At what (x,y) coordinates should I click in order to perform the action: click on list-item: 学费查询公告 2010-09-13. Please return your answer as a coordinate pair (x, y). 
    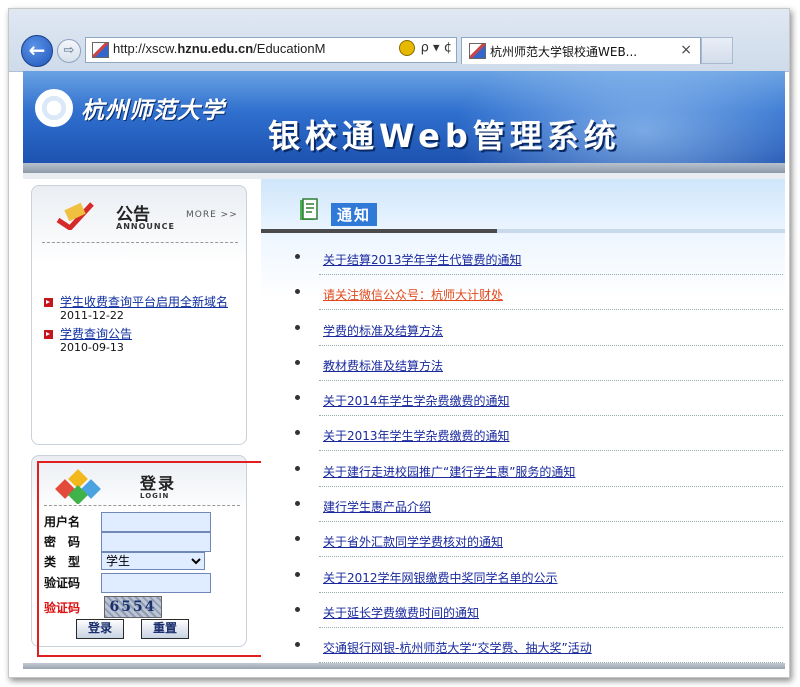
    Looking at the image, I should click on (142, 341).